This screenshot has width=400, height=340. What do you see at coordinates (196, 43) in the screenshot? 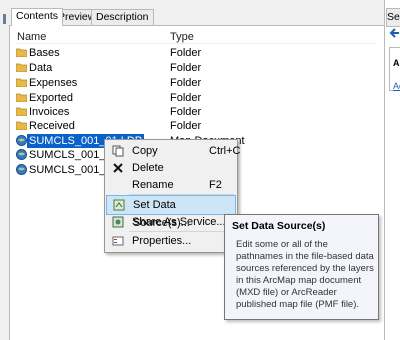
I see `header-divider` at bounding box center [196, 43].